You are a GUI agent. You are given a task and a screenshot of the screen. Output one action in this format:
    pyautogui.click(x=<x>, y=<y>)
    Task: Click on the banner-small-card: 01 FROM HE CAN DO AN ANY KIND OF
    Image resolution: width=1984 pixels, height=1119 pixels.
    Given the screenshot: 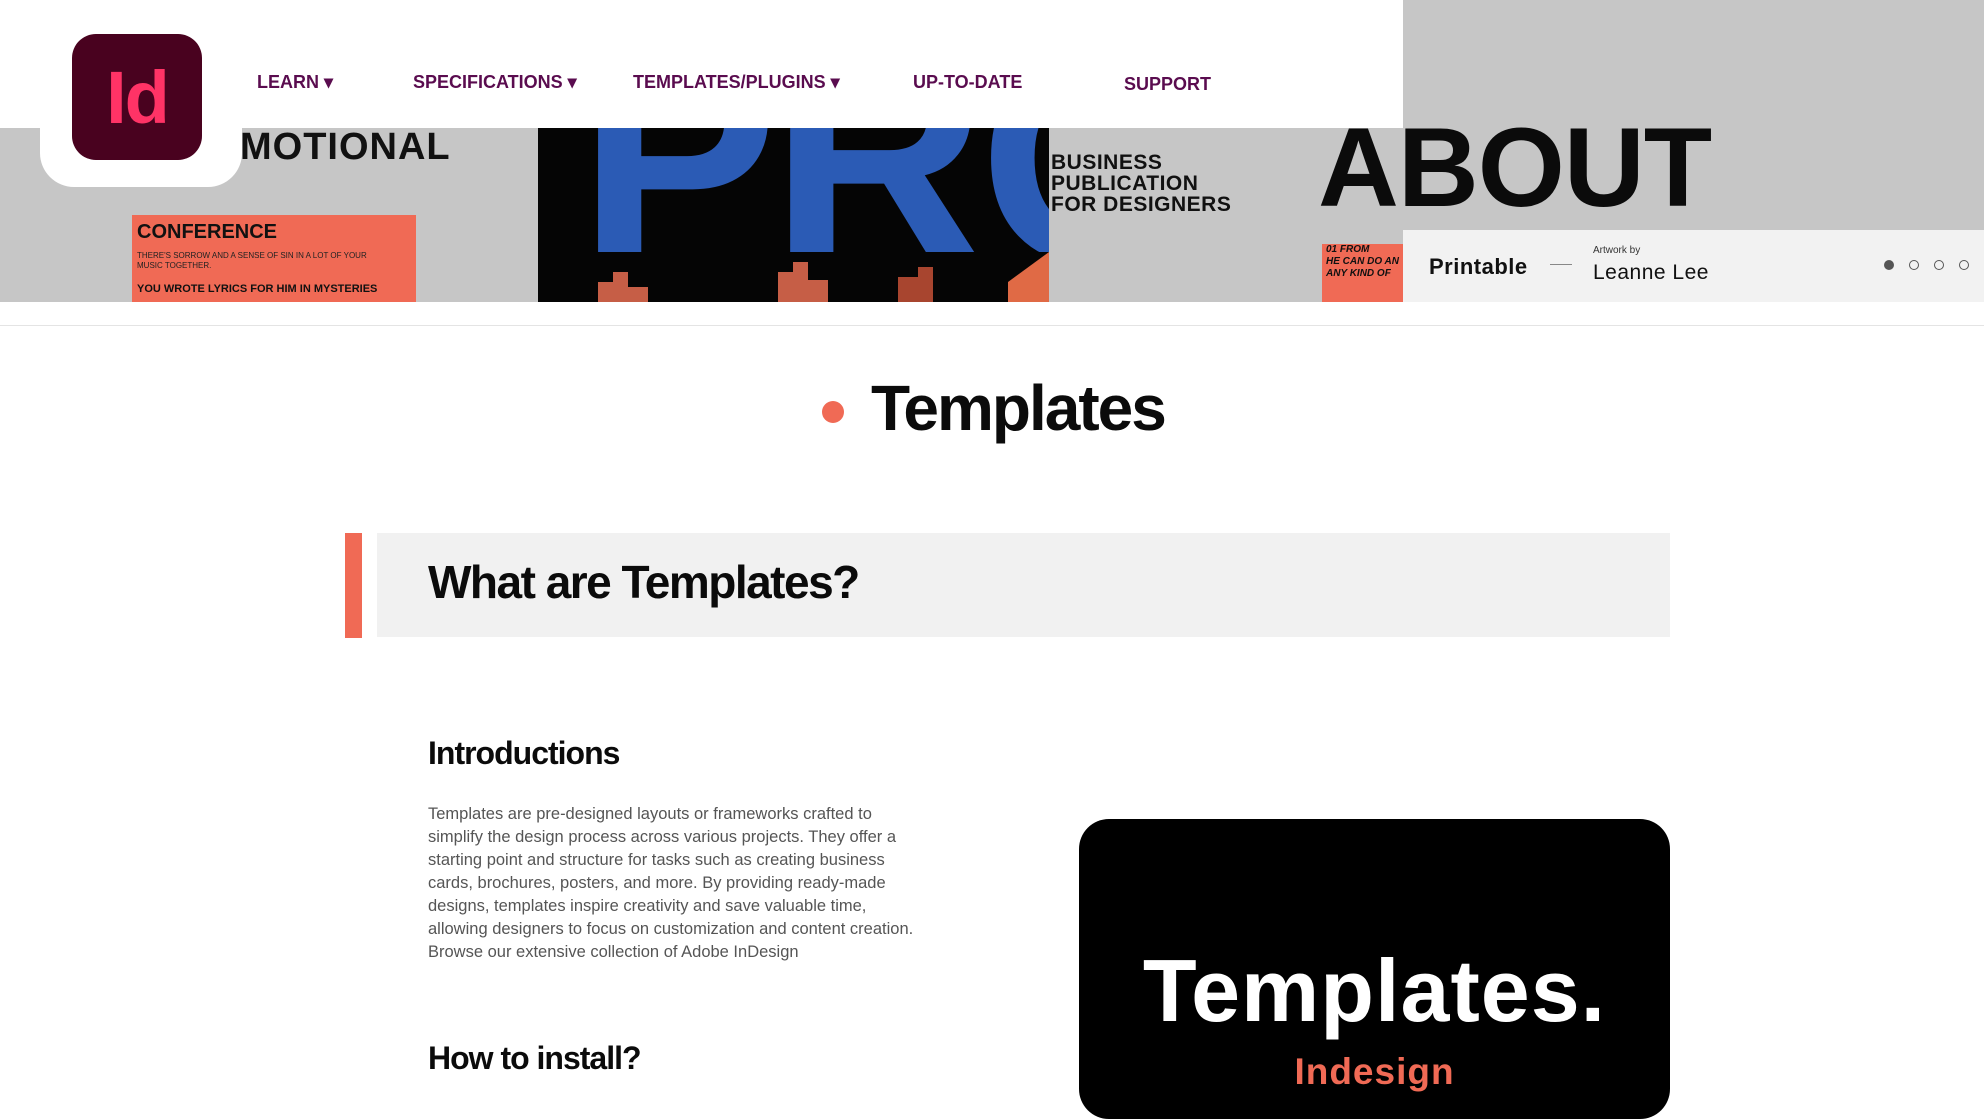 What is the action you would take?
    pyautogui.click(x=1363, y=273)
    